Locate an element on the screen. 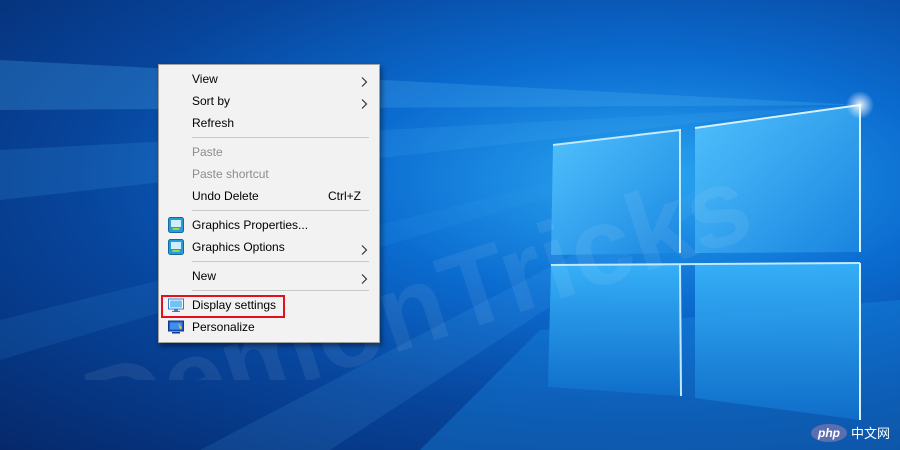  menu-item-label: Undo Delete is located at coordinates (225, 196).